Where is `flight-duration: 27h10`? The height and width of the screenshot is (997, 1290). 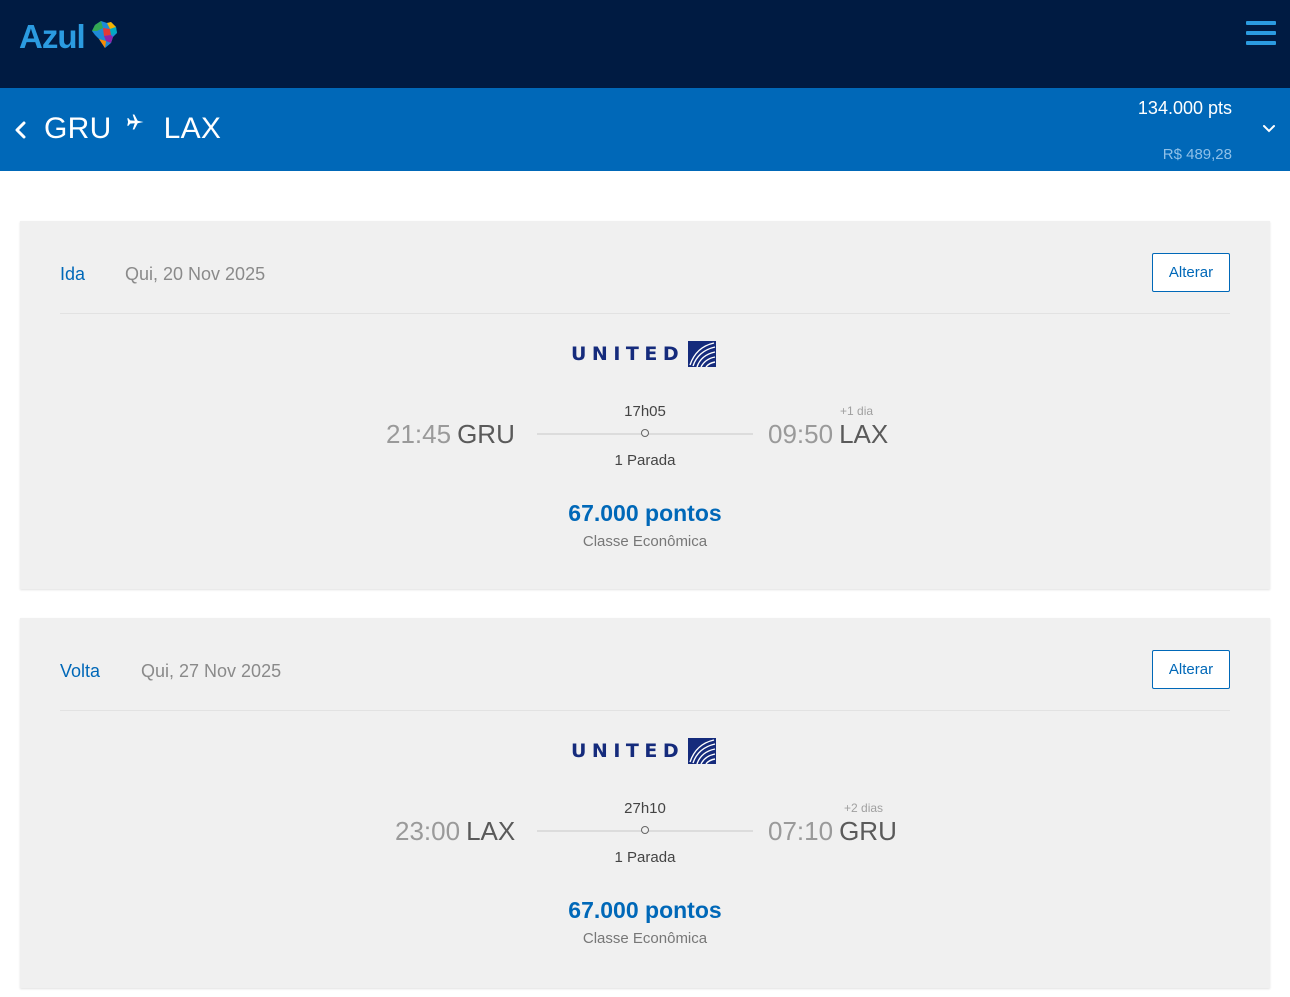
flight-duration: 27h10 is located at coordinates (645, 808).